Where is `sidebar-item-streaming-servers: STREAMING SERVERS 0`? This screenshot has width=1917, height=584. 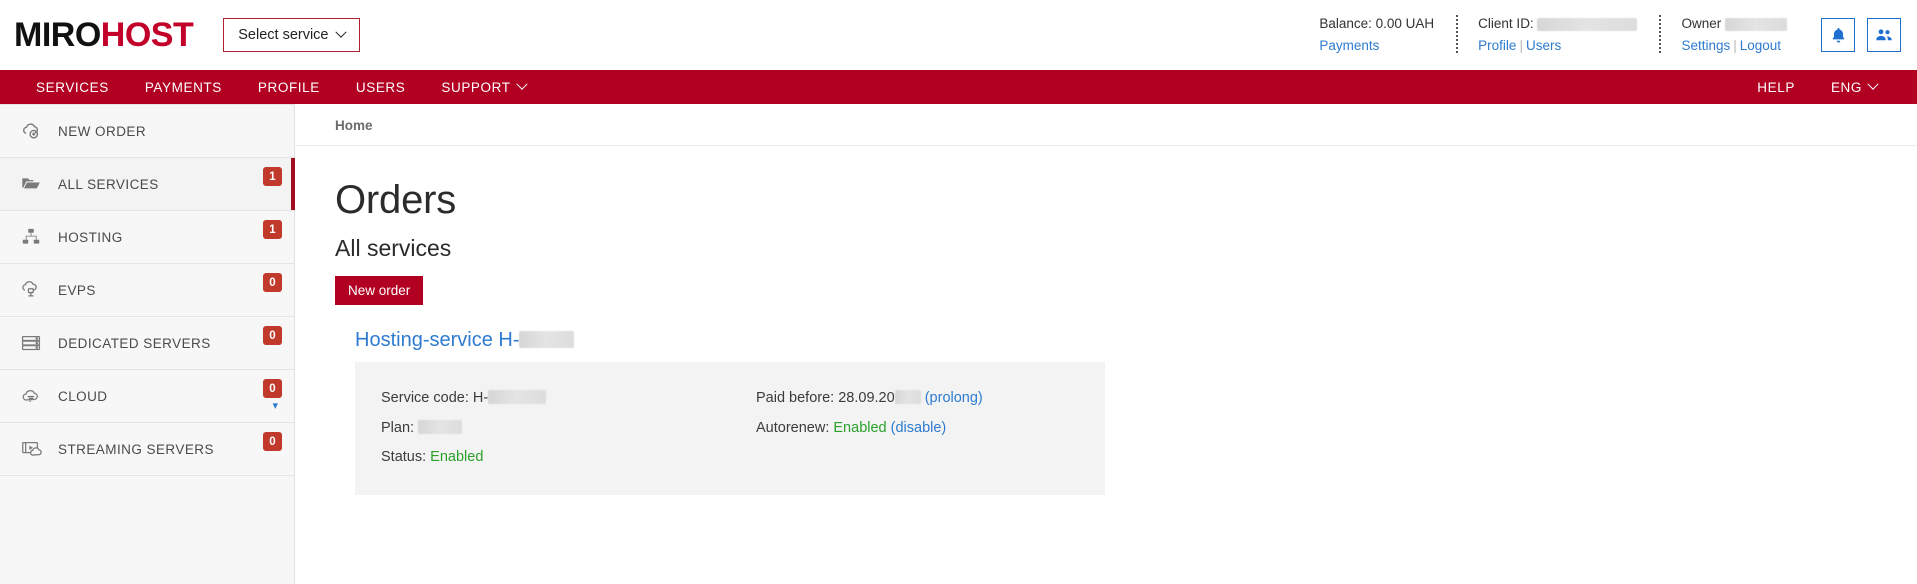
sidebar-item-streaming-servers: STREAMING SERVERS 0 is located at coordinates (147, 449).